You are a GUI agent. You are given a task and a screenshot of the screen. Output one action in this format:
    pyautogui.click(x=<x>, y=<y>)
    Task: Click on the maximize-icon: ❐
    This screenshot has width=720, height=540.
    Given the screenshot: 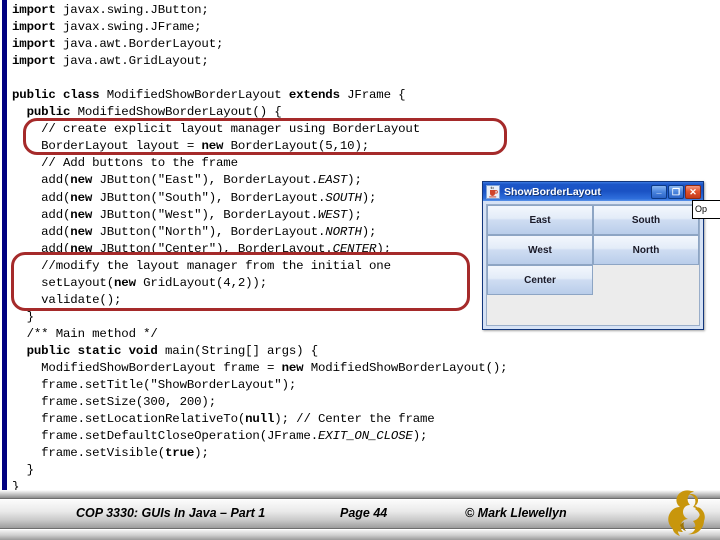 What is the action you would take?
    pyautogui.click(x=676, y=191)
    